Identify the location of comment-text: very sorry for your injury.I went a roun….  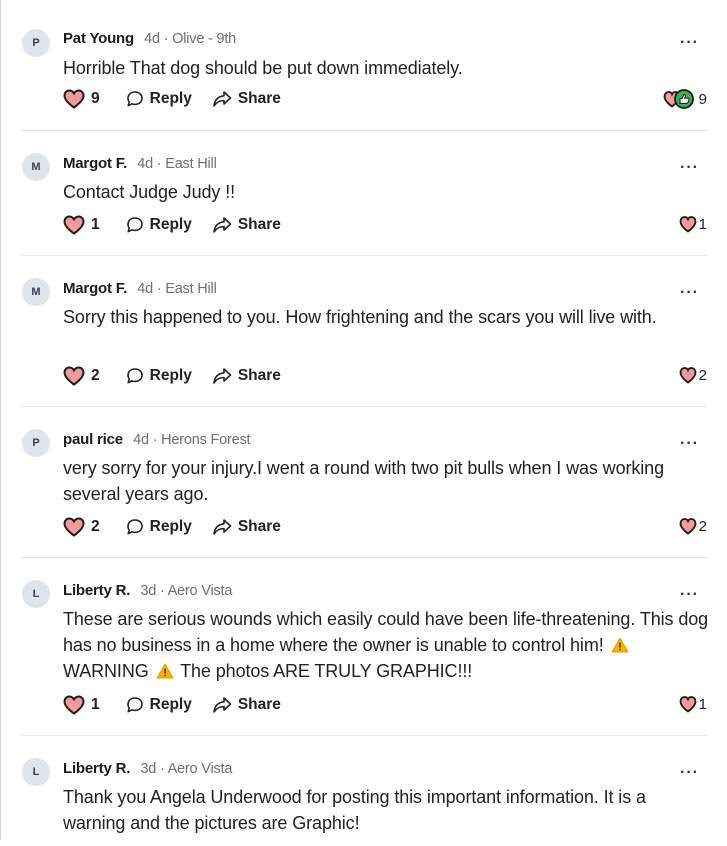
(364, 481).